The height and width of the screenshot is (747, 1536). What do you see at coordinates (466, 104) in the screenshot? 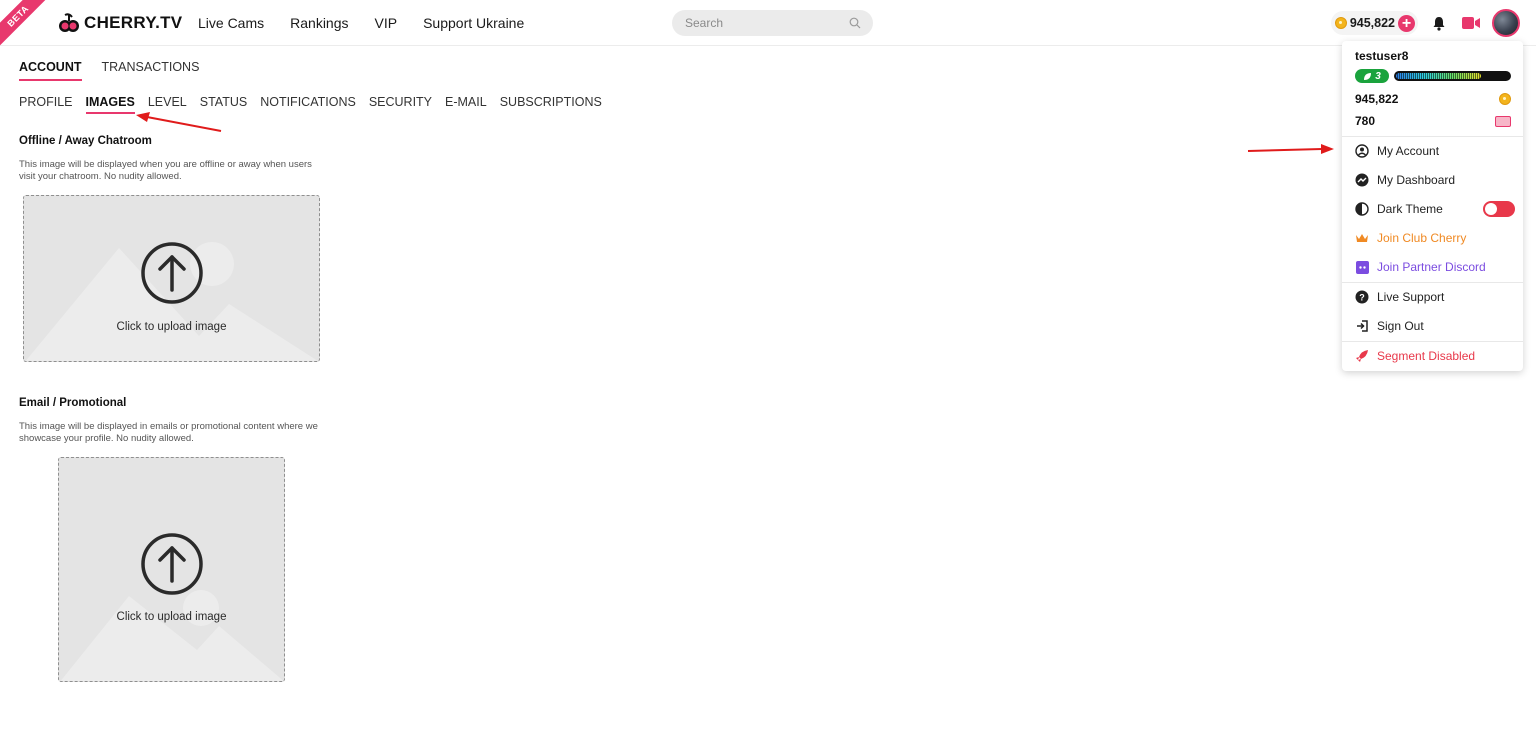
I see `tab-email: E-MAIL` at bounding box center [466, 104].